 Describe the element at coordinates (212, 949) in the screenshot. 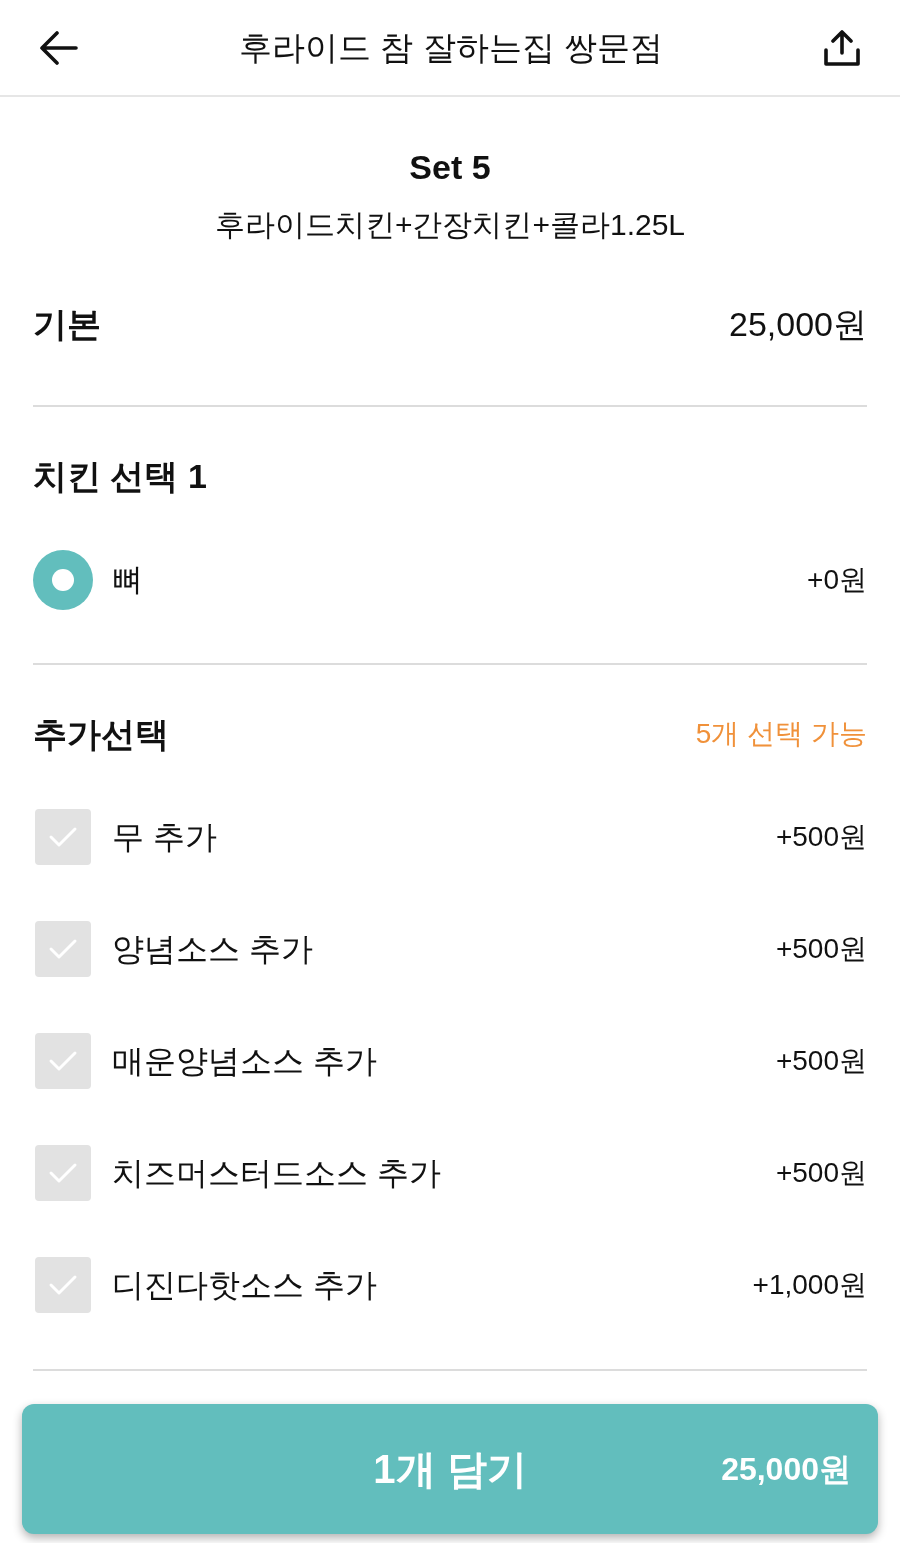

I see `option-label: 양념소스 추가` at that location.